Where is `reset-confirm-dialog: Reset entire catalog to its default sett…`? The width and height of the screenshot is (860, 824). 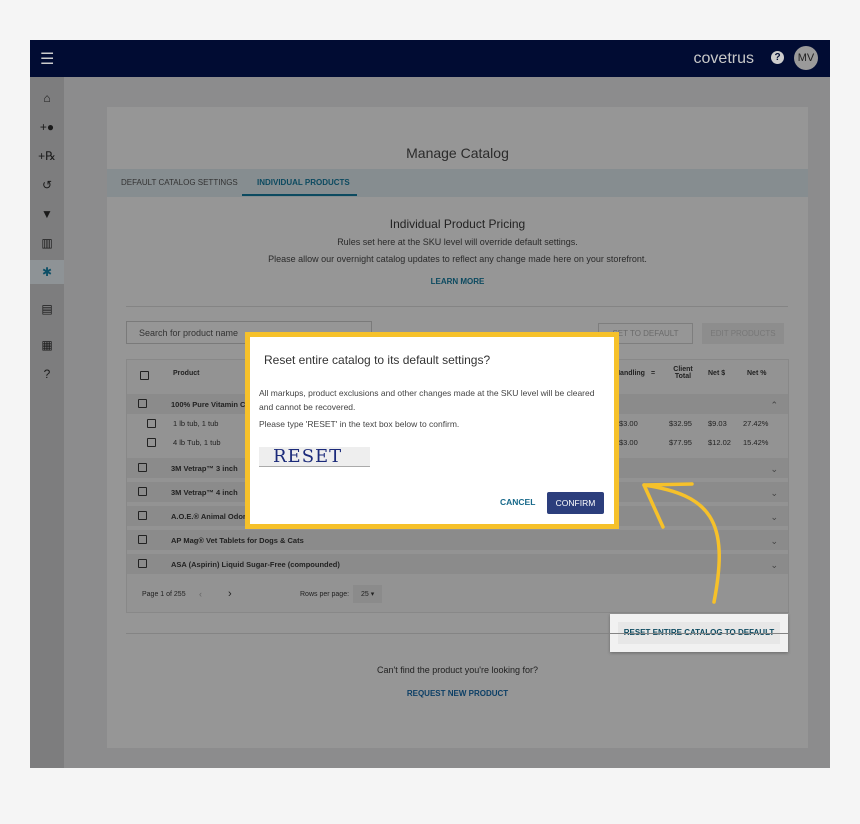
reset-confirm-dialog: Reset entire catalog to its default sett… is located at coordinates (432, 430).